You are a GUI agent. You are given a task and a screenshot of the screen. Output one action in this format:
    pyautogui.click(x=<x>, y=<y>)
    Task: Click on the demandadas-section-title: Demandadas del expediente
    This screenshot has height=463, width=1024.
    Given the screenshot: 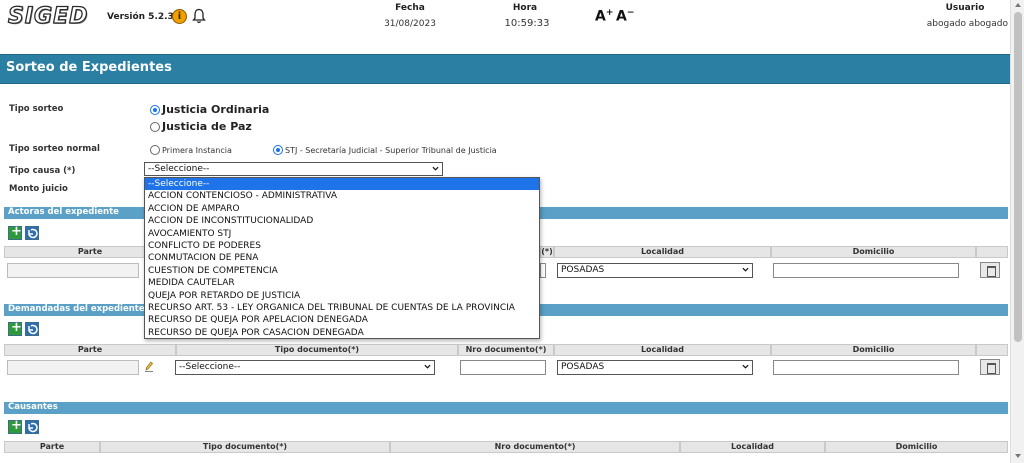 What is the action you would take?
    pyautogui.click(x=76, y=309)
    